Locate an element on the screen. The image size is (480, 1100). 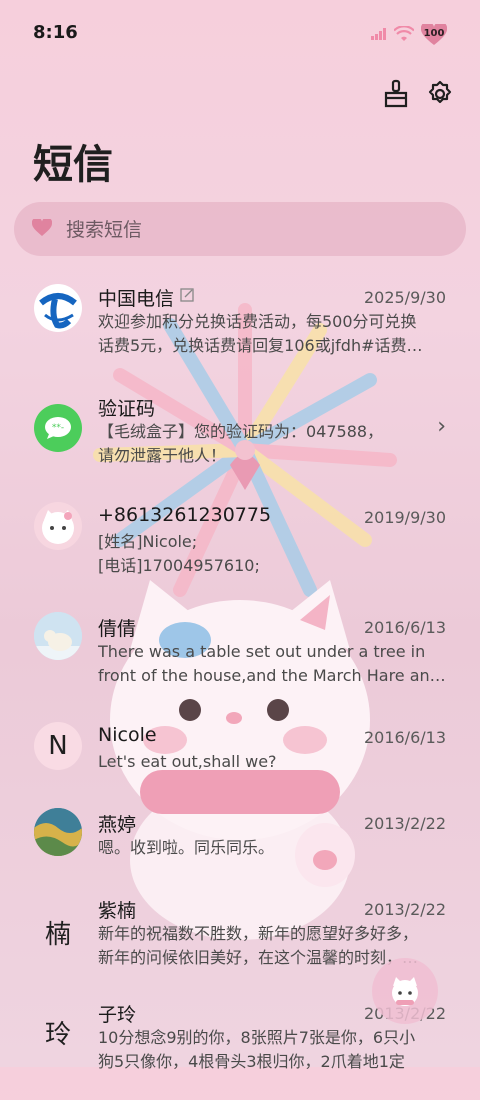
message-bubble-avatar-icon: **- is located at coordinates (58, 428).